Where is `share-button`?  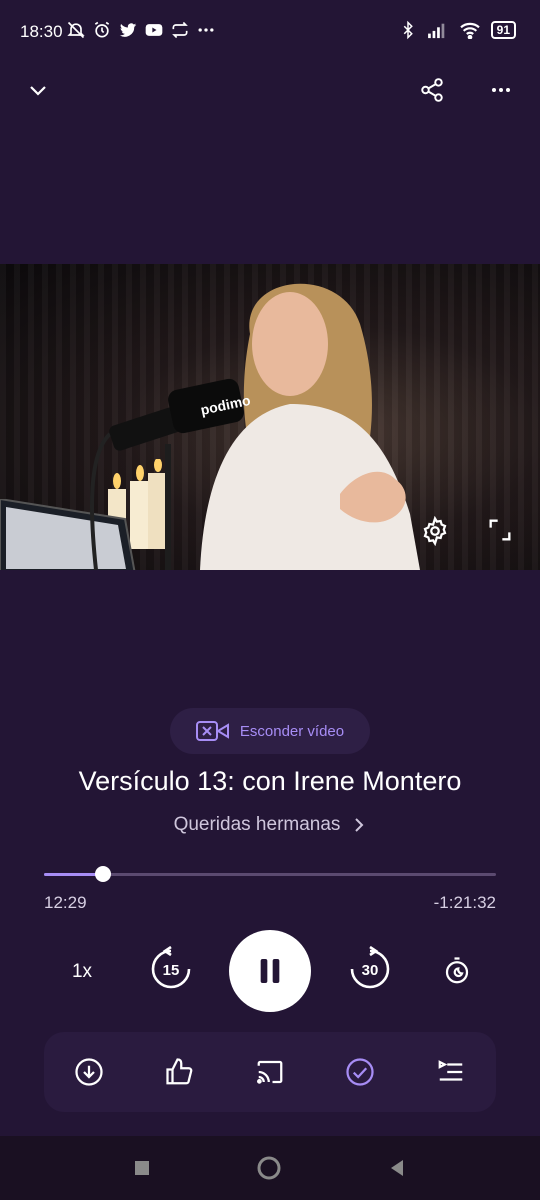 share-button is located at coordinates (432, 90).